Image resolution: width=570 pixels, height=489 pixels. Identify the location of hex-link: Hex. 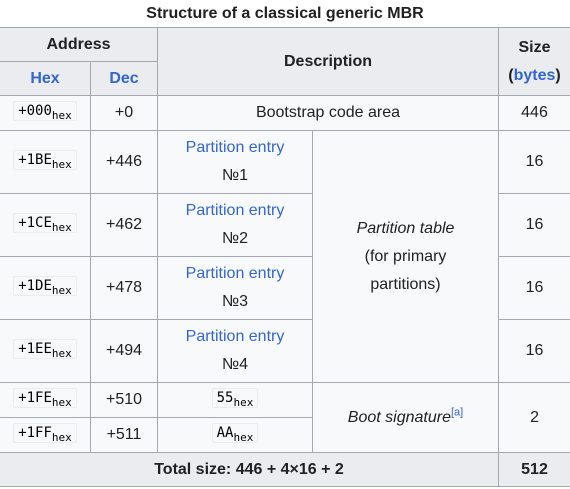
(45, 78).